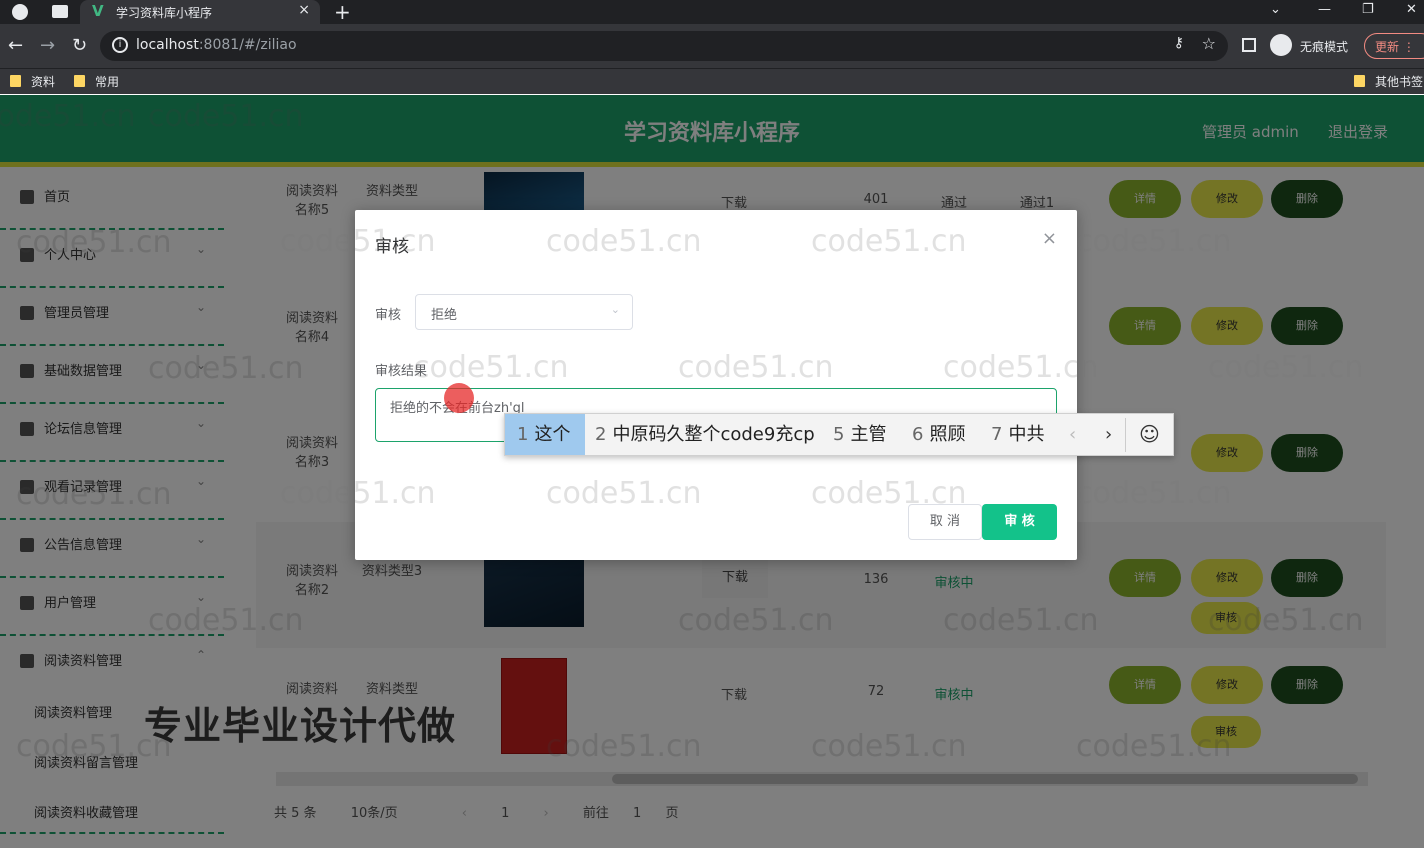 The width and height of the screenshot is (1424, 848). What do you see at coordinates (98, 11) in the screenshot?
I see `vue-favicon-icon: V` at bounding box center [98, 11].